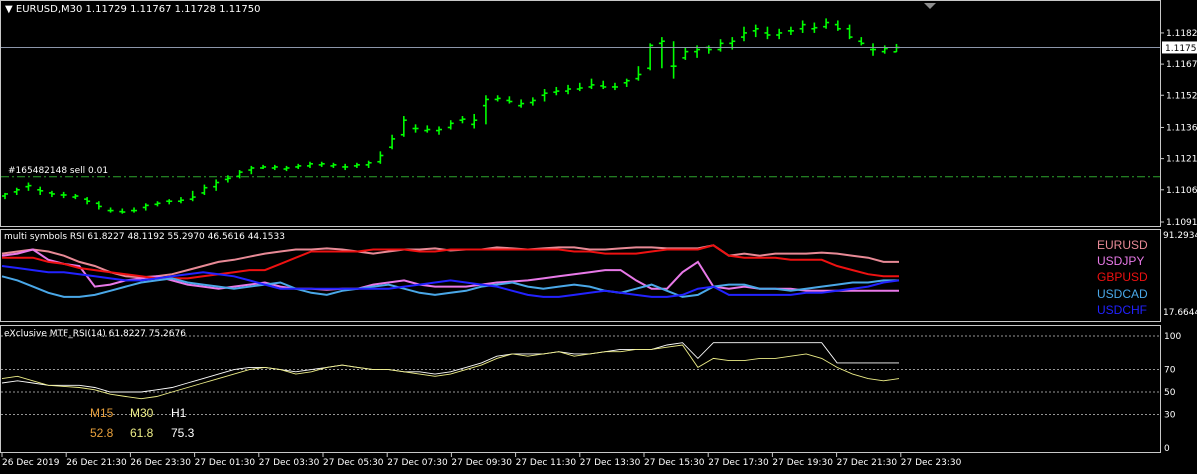 The width and height of the screenshot is (1197, 474). What do you see at coordinates (142, 433) in the screenshot?
I see `tf-m30-value: 61.8` at bounding box center [142, 433].